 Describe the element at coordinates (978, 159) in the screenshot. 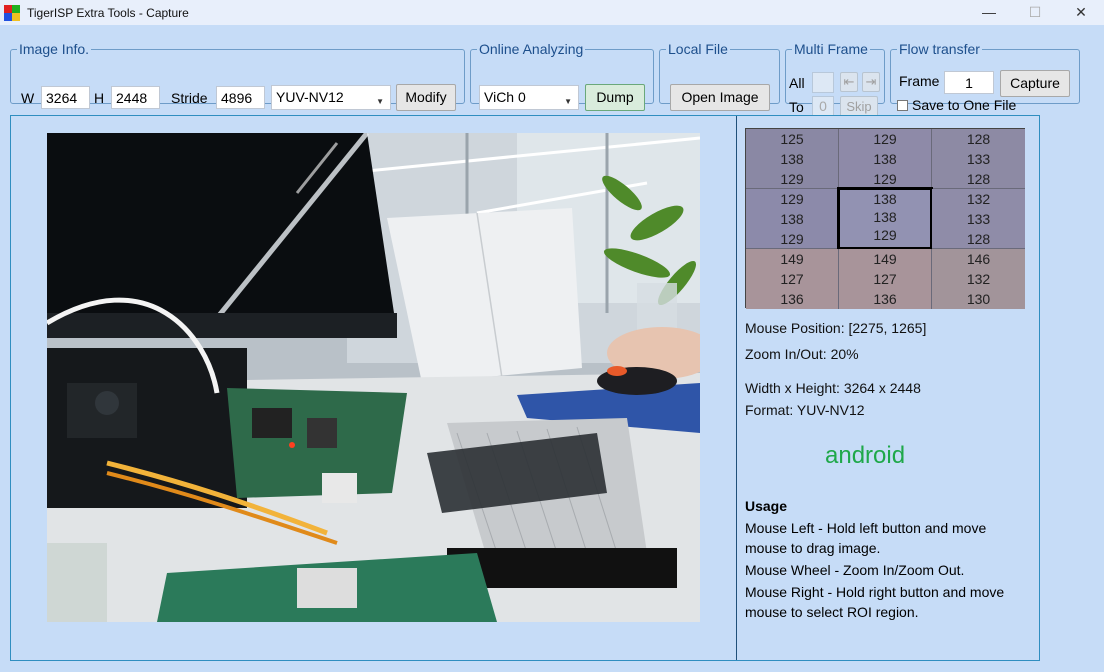

I see `pixel-cell: 128 133 128` at that location.